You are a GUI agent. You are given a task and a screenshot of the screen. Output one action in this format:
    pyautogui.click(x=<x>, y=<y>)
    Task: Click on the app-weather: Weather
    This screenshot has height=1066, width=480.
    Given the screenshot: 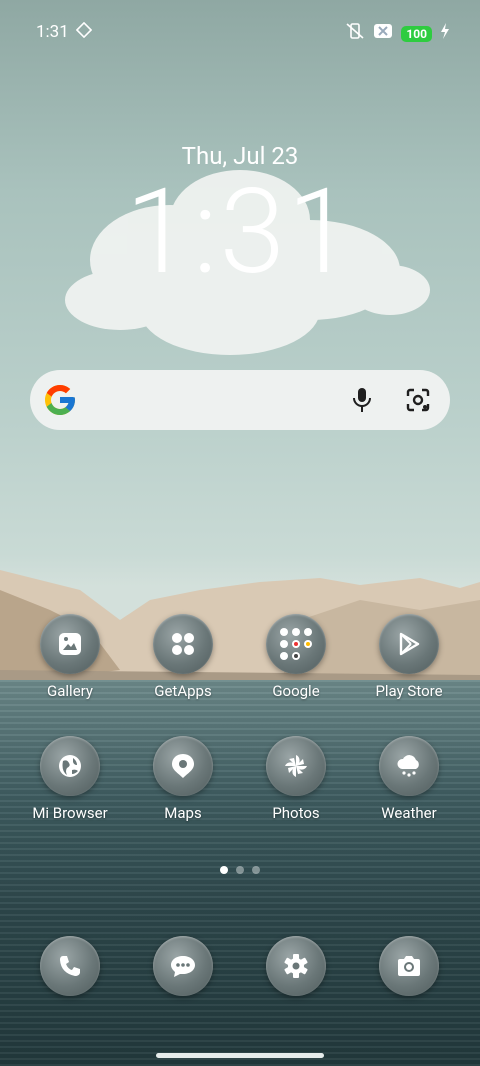 What is the action you would take?
    pyautogui.click(x=409, y=779)
    